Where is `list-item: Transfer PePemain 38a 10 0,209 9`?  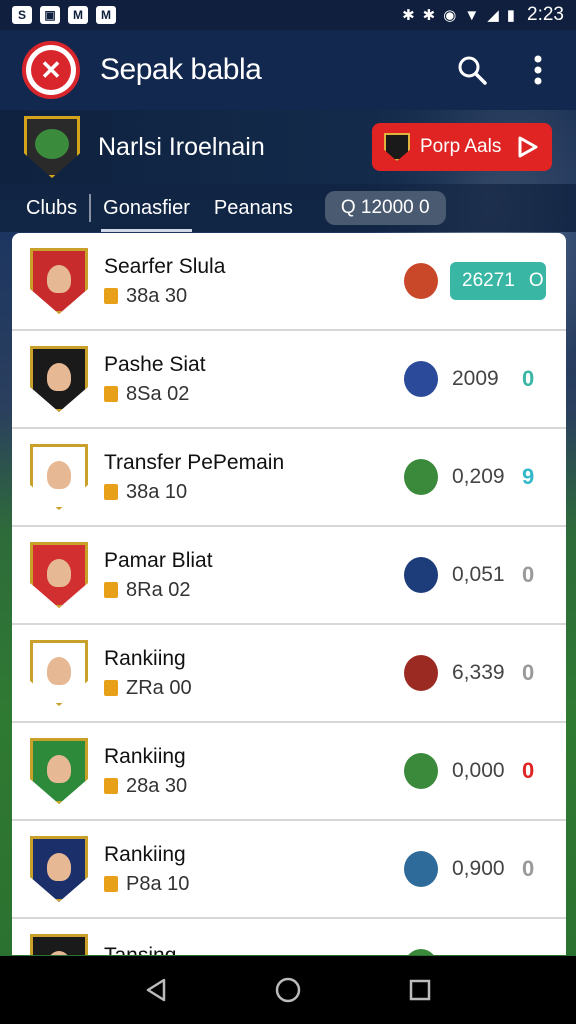
list-item: Transfer PePemain 38a 10 0,209 9 is located at coordinates (289, 478).